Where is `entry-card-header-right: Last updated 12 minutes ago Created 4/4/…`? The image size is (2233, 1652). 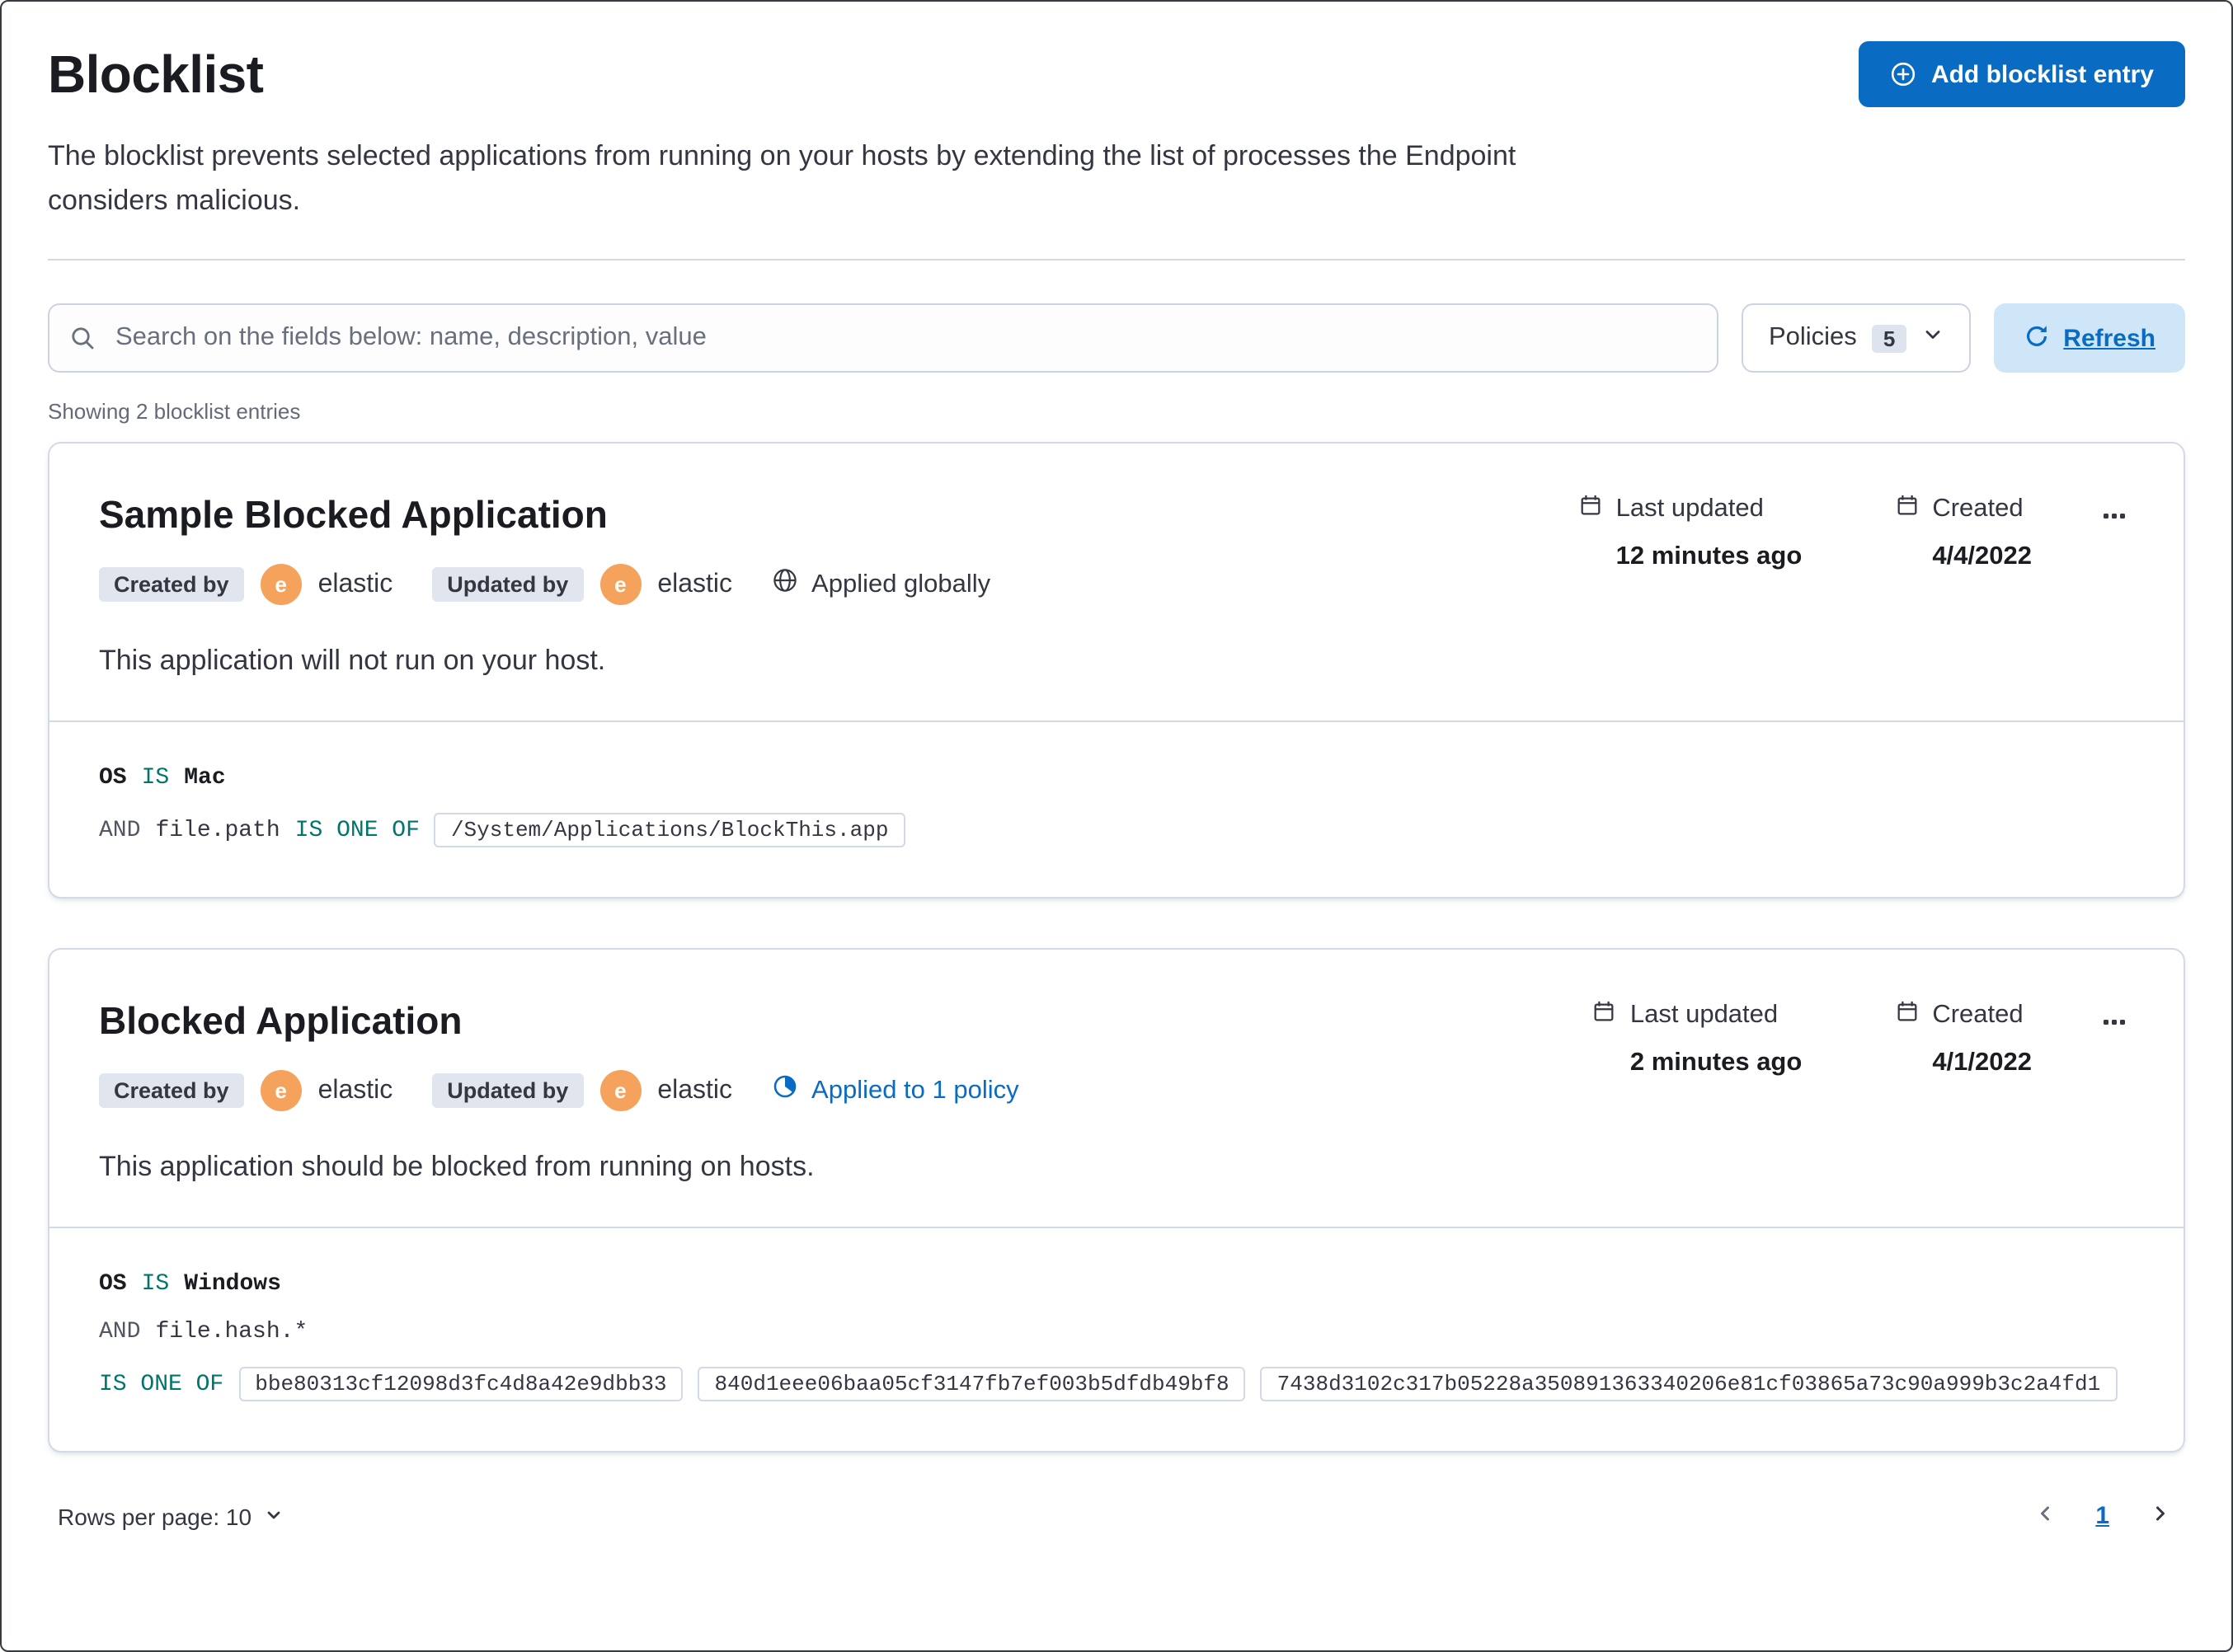 entry-card-header-right: Last updated 12 minutes ago Created 4/4/… is located at coordinates (1856, 533).